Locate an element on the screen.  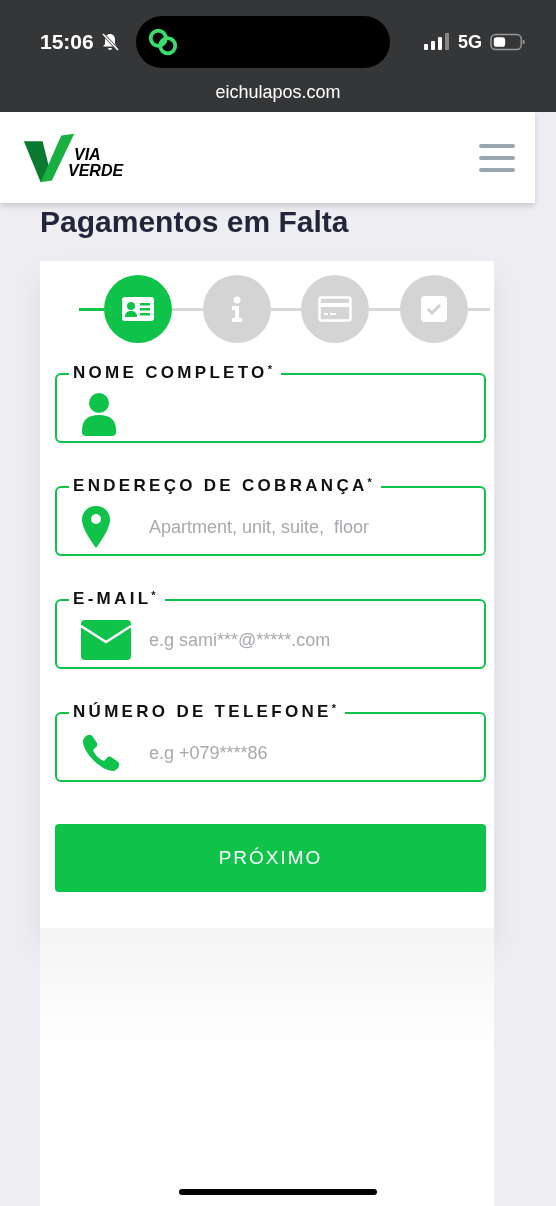
menu-icon is located at coordinates (497, 157).